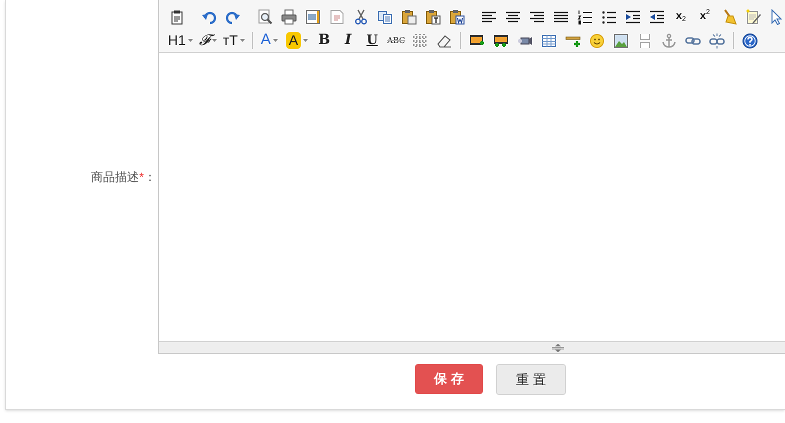 Image resolution: width=785 pixels, height=423 pixels. What do you see at coordinates (208, 41) in the screenshot?
I see `font-family-dropdown: 𝓕` at bounding box center [208, 41].